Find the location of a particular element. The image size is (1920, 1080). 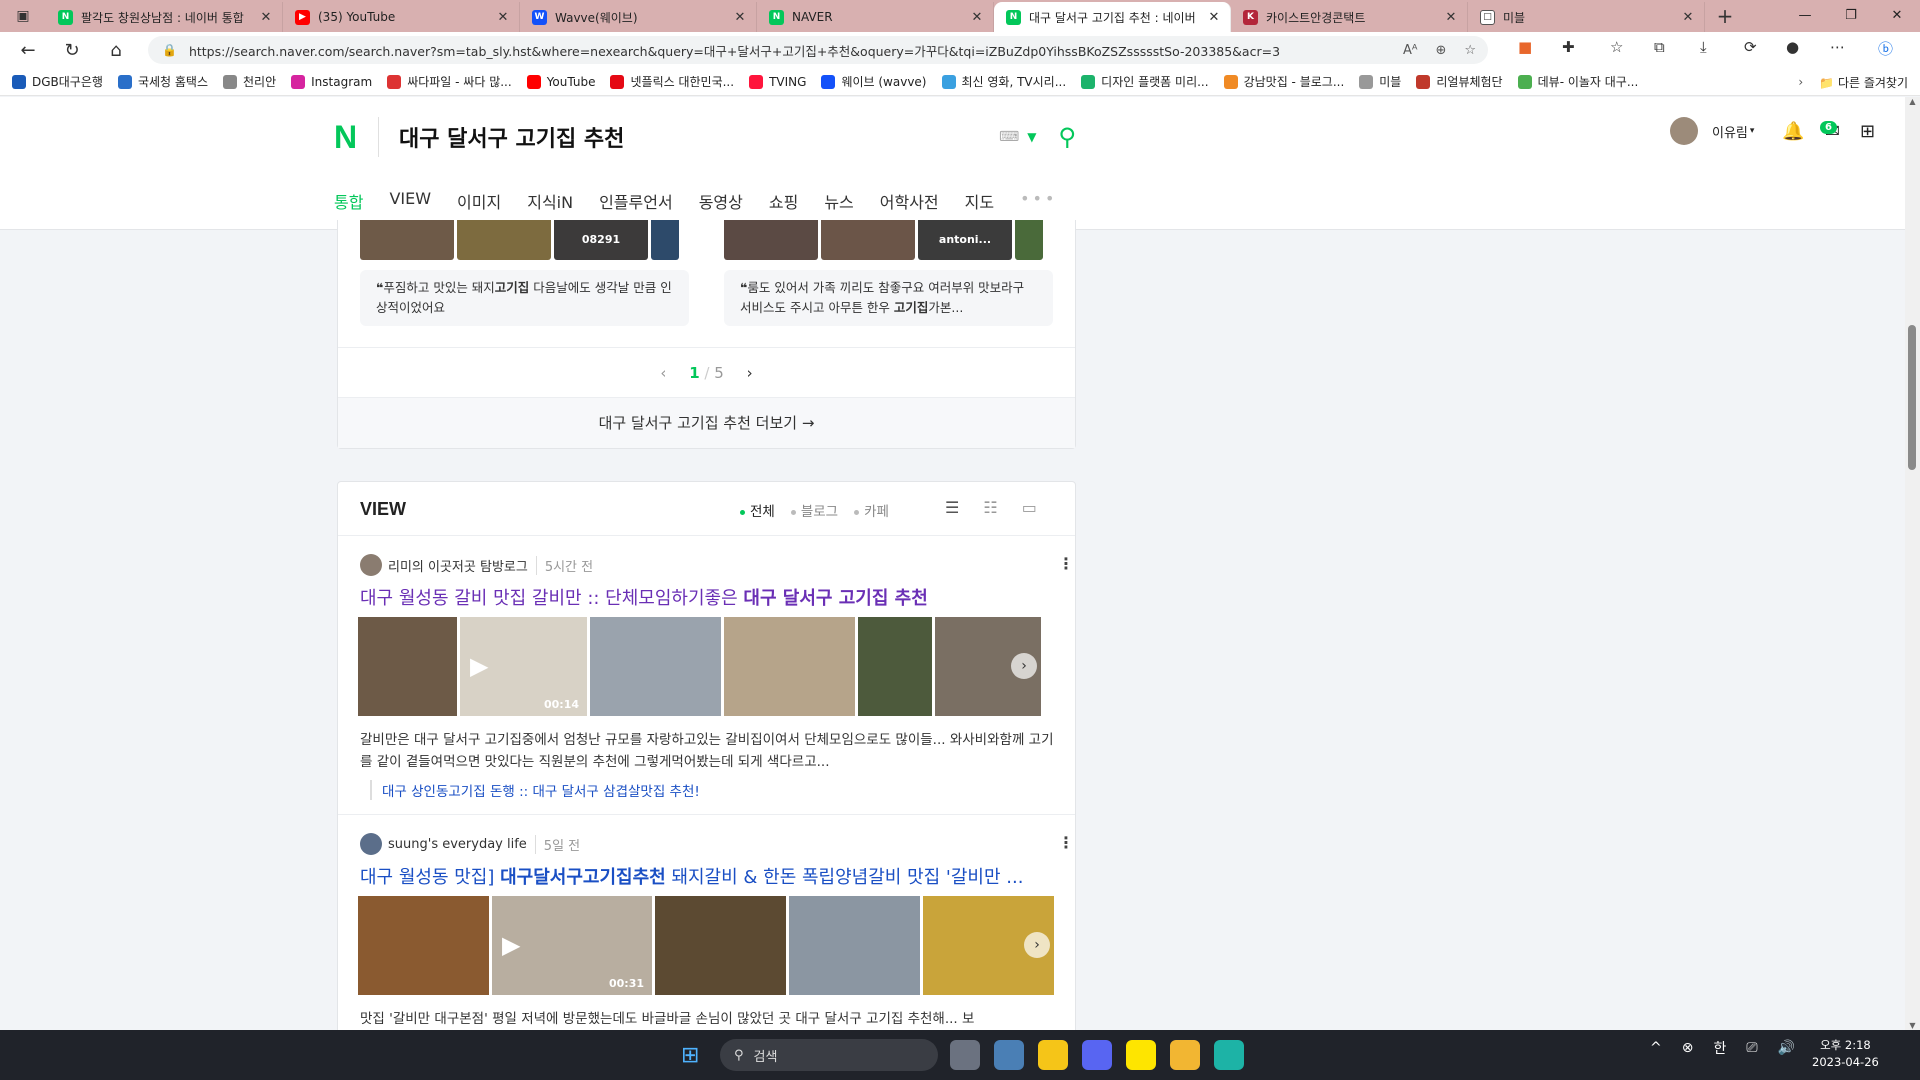

search-box: 대구 달서구 고기집 추천 ⌨ ▼ ⚲ is located at coordinates (731, 137).